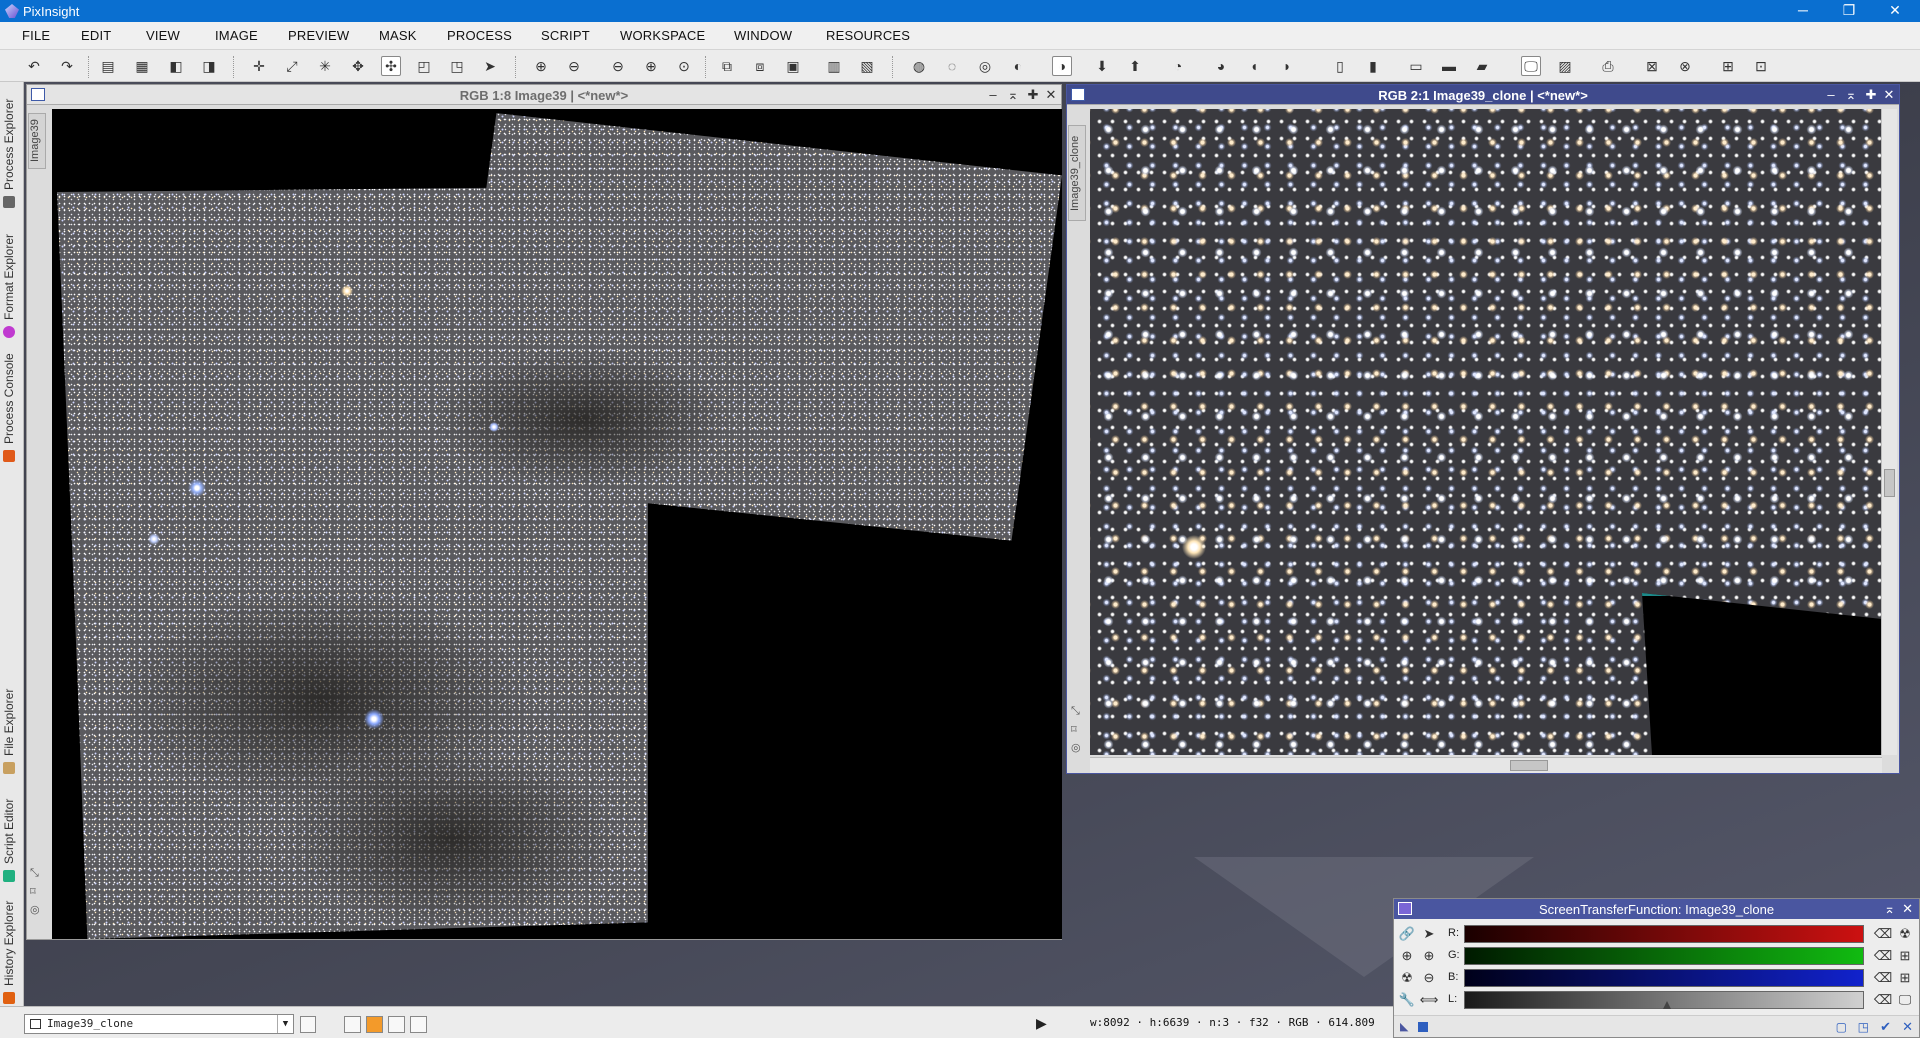 Image resolution: width=1920 pixels, height=1038 pixels. I want to click on mask-color-white-icon, so click(352, 1024).